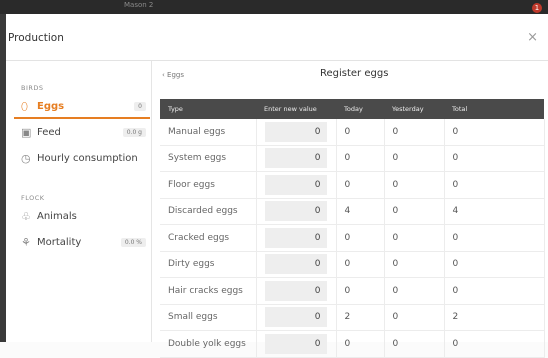 The height and width of the screenshot is (358, 548). I want to click on cell-type: Discarded eggs, so click(208, 211).